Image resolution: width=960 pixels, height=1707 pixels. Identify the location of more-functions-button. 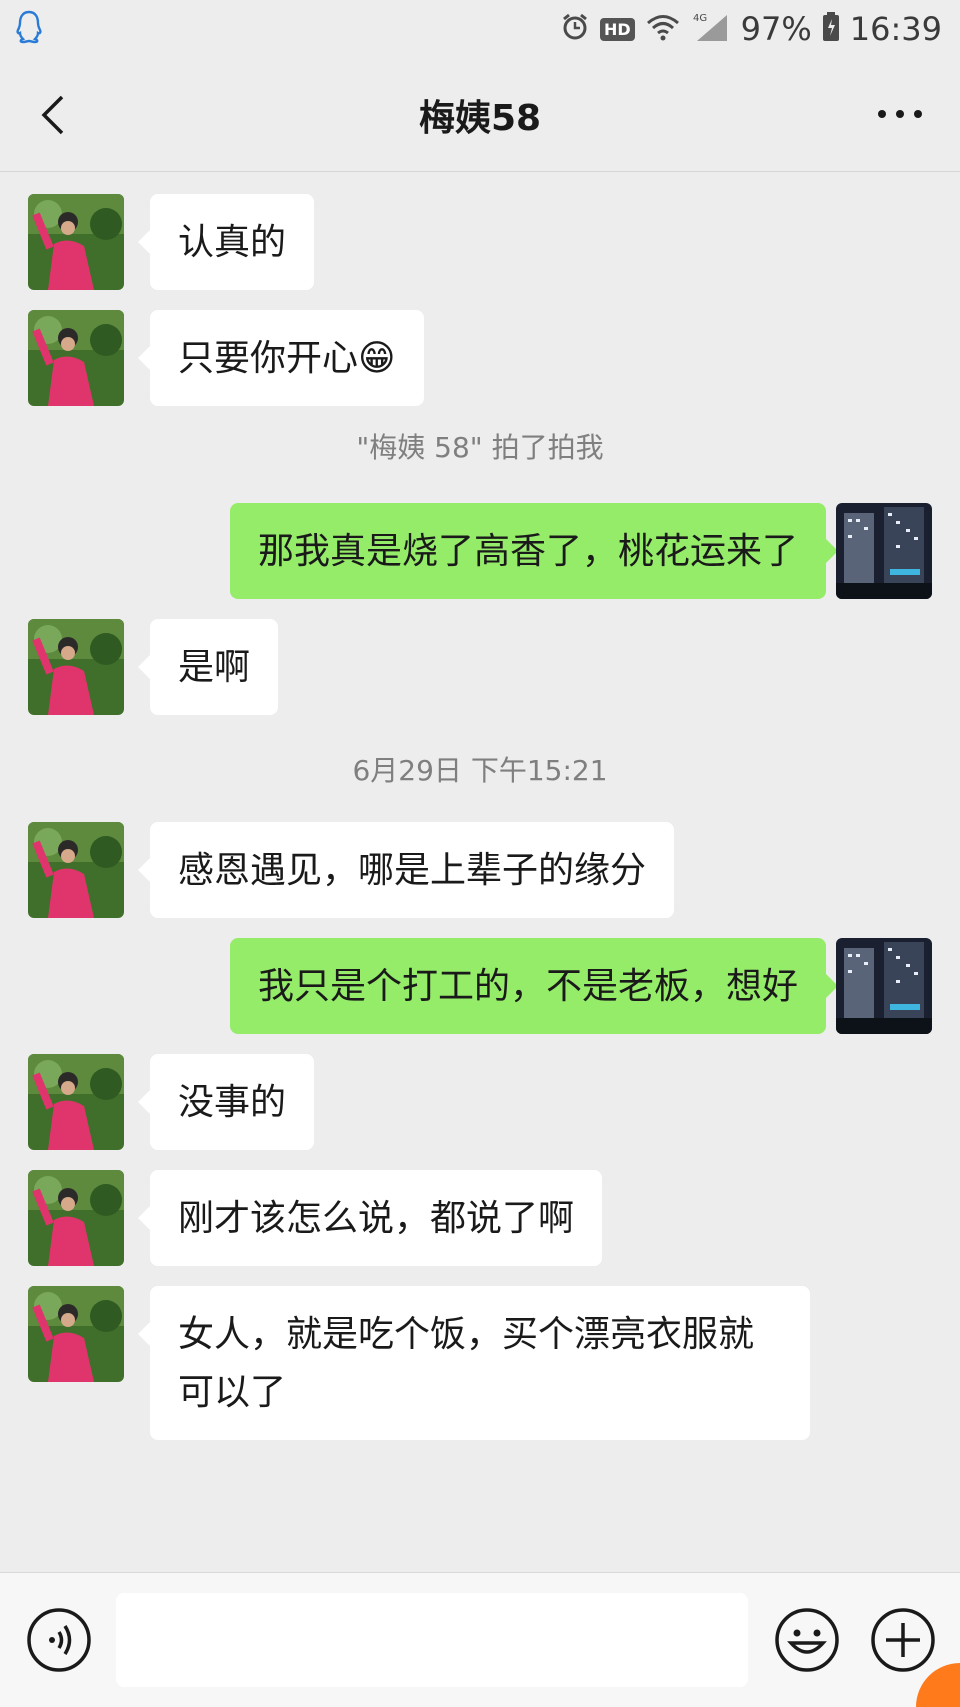
(903, 1640).